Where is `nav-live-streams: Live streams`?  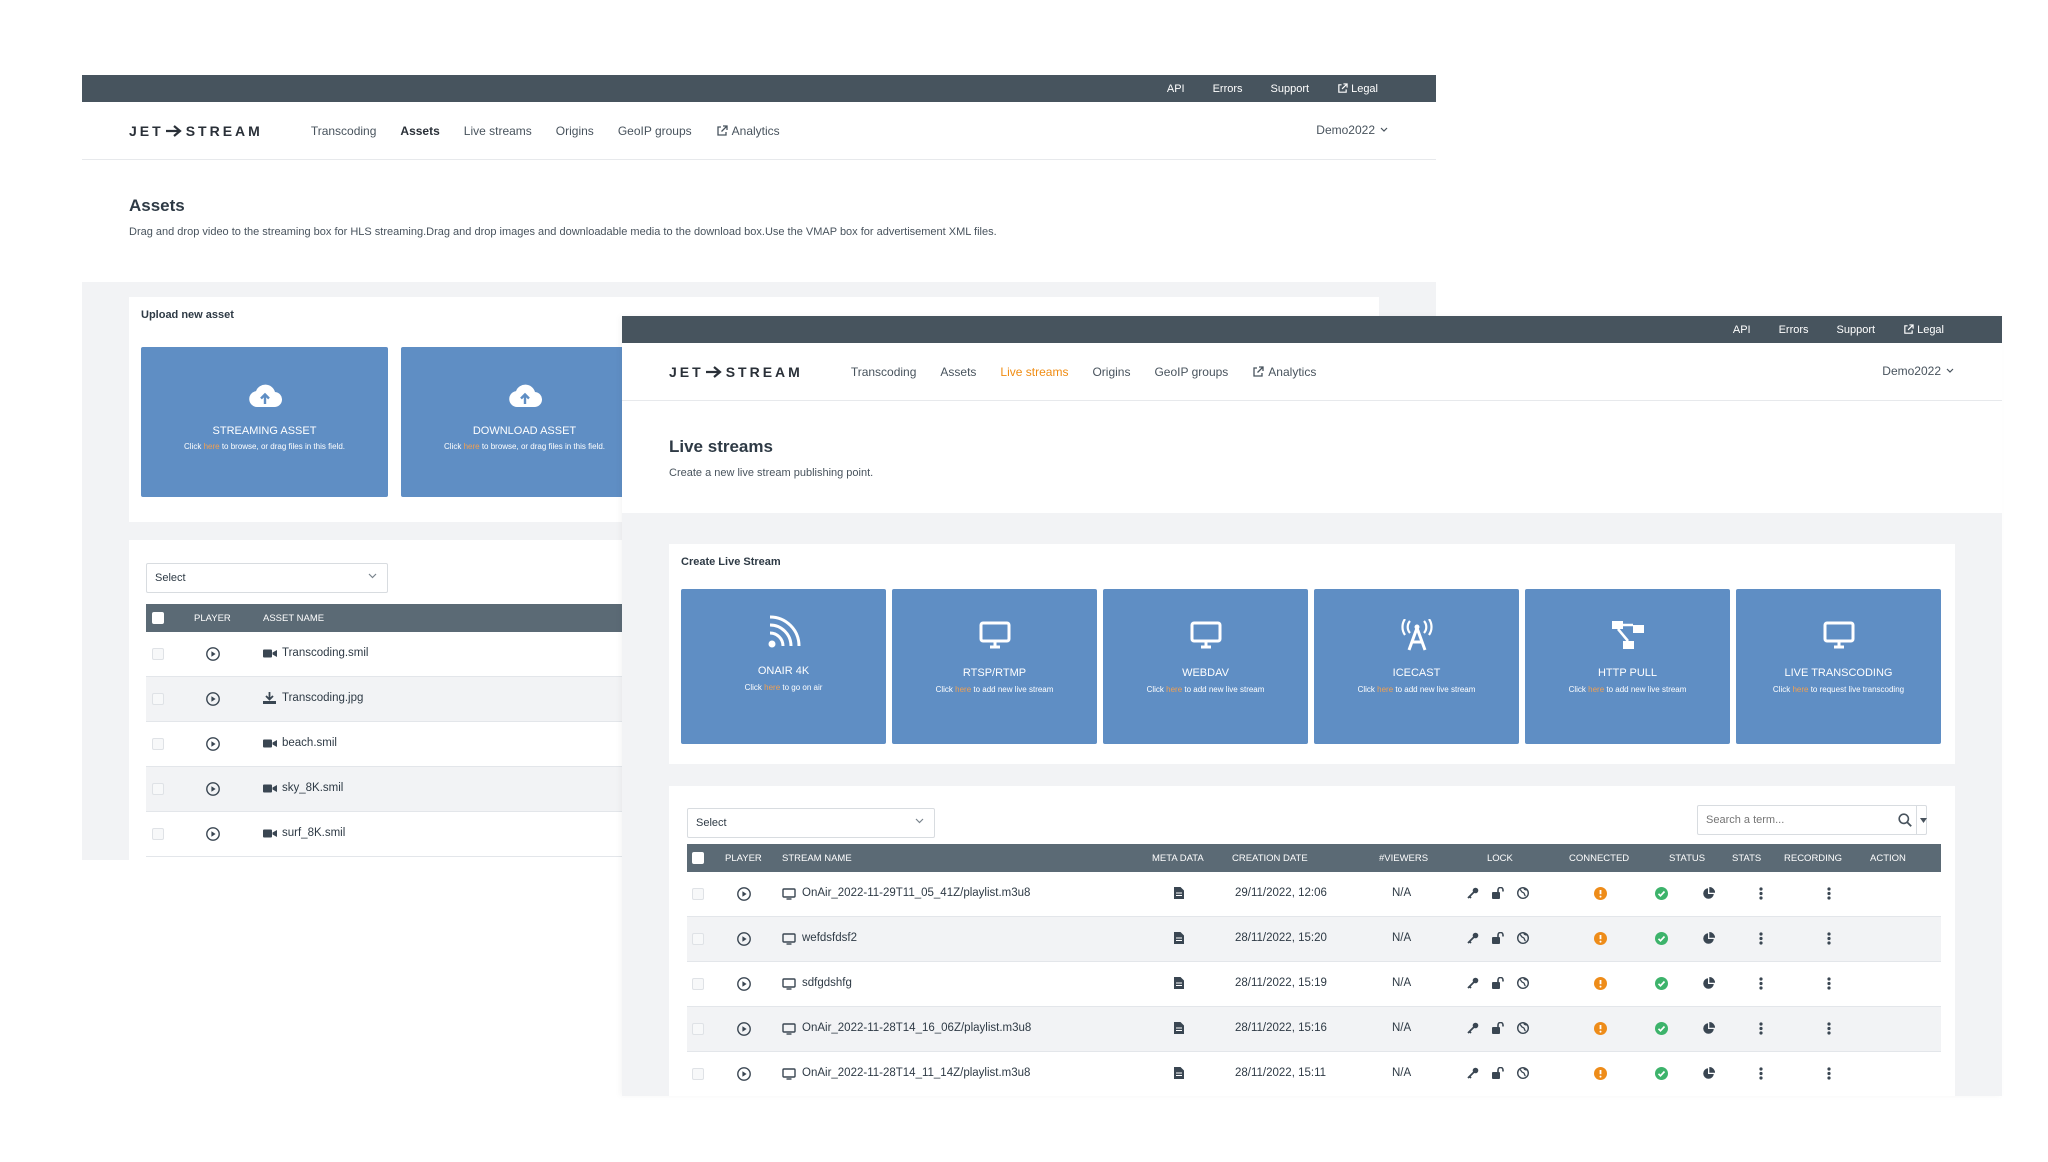 nav-live-streams: Live streams is located at coordinates (498, 131).